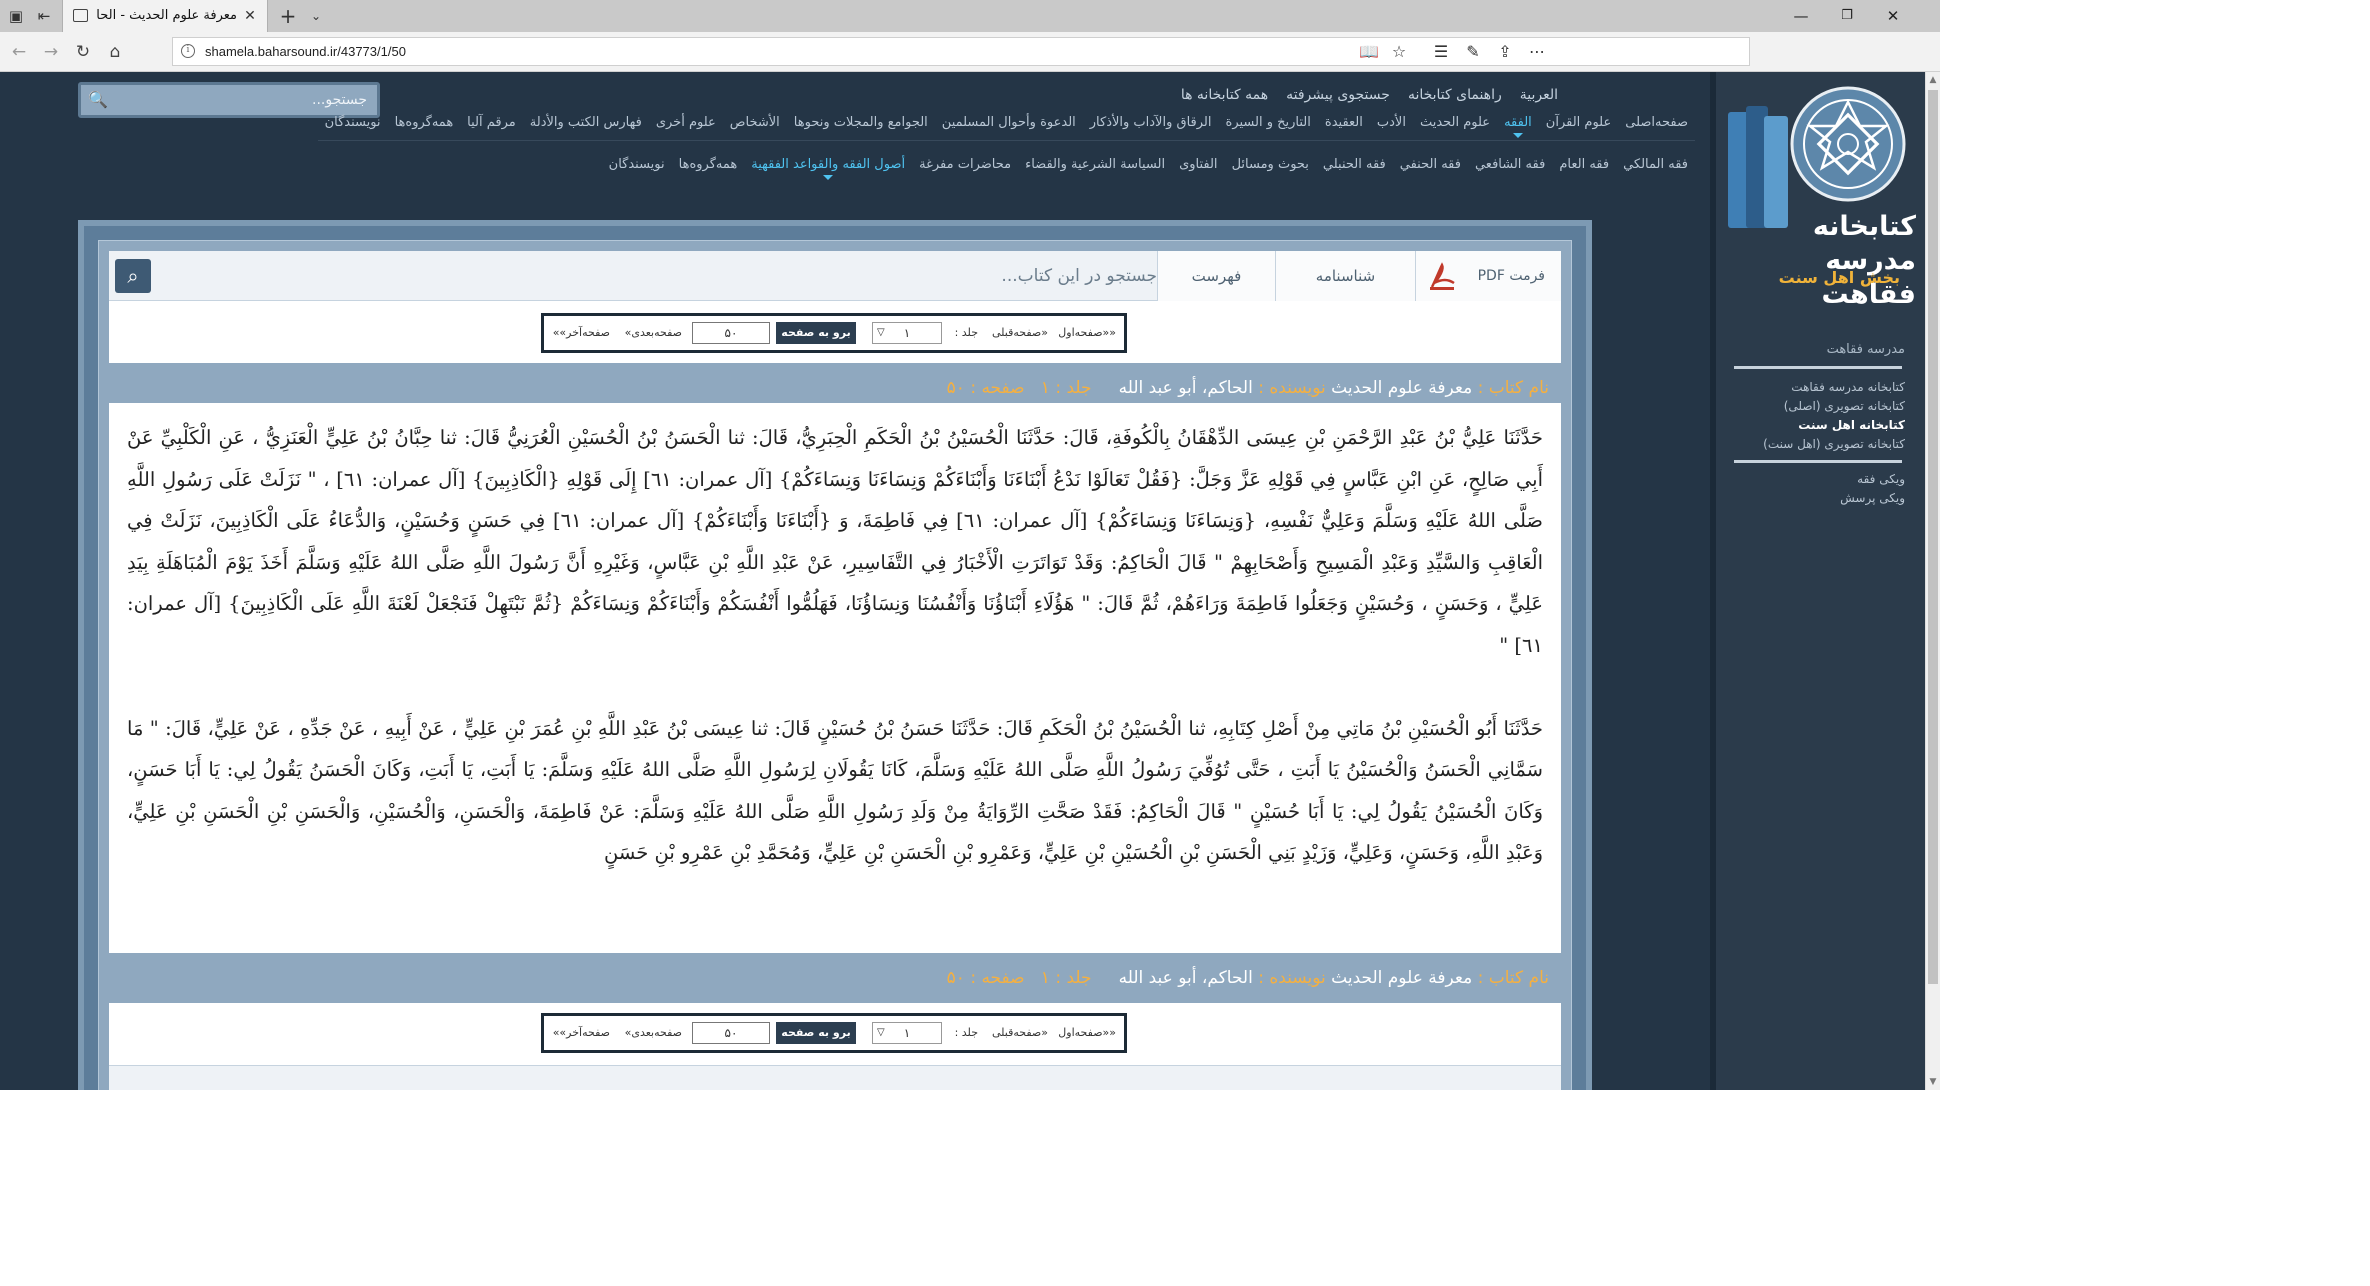  Describe the element at coordinates (44, 16) in the screenshot. I see `tab-preview-icon: ⇤` at that location.